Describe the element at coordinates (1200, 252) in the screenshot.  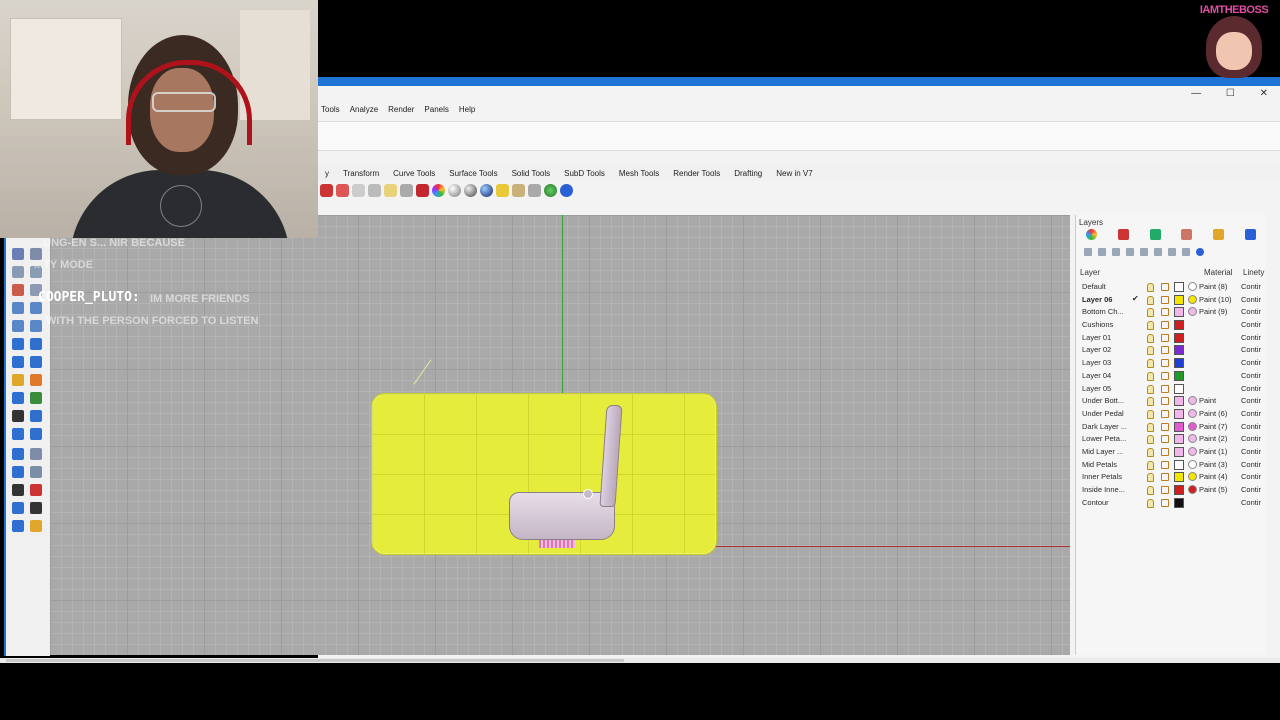
I see `layer-help-icon` at that location.